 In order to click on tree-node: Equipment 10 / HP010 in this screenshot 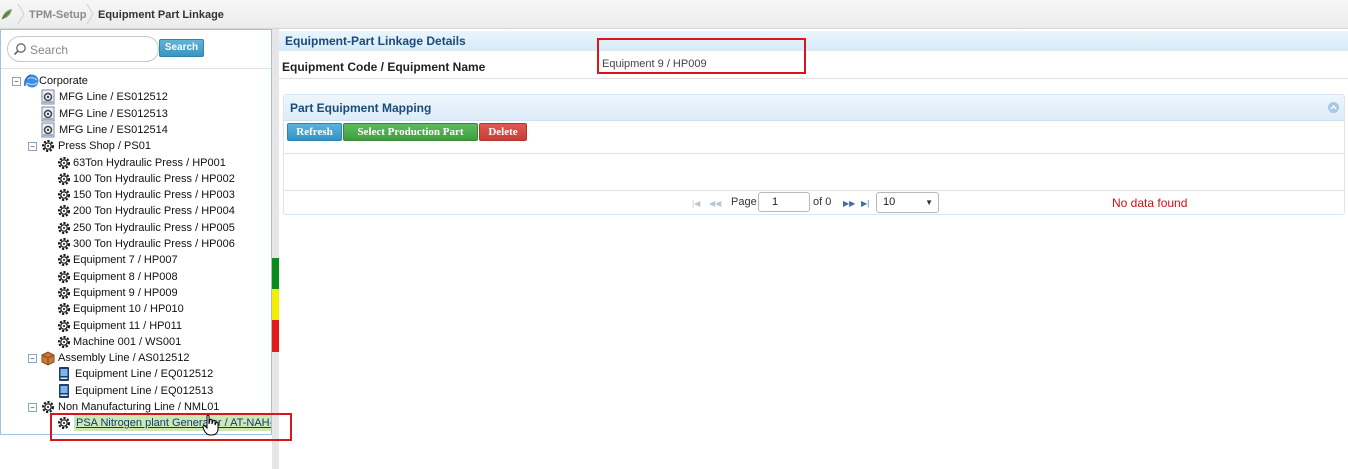, I will do `click(136, 309)`.